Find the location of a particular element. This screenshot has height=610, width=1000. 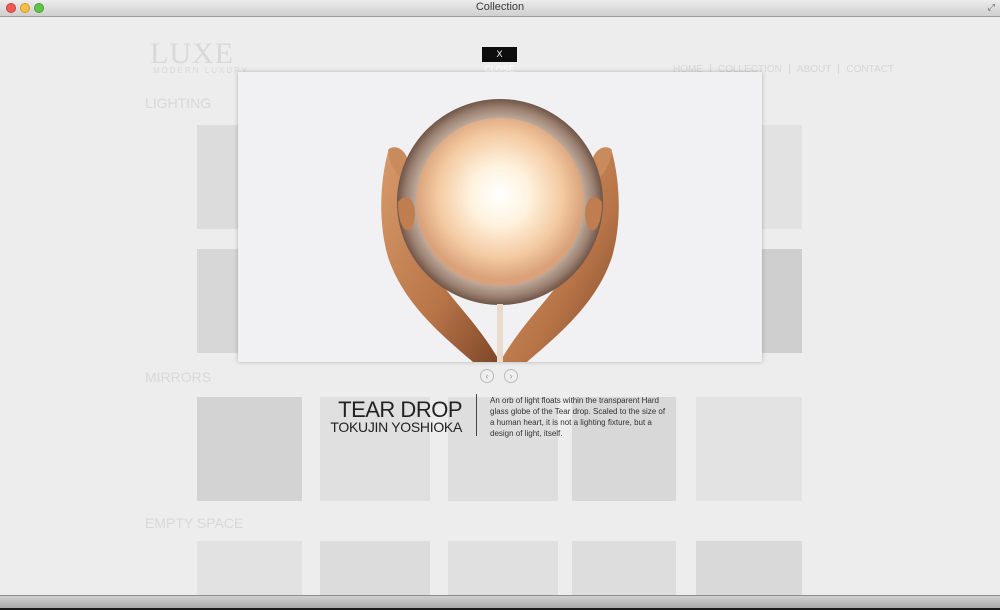

section-title-mirrors: MIRRORS is located at coordinates (178, 377).